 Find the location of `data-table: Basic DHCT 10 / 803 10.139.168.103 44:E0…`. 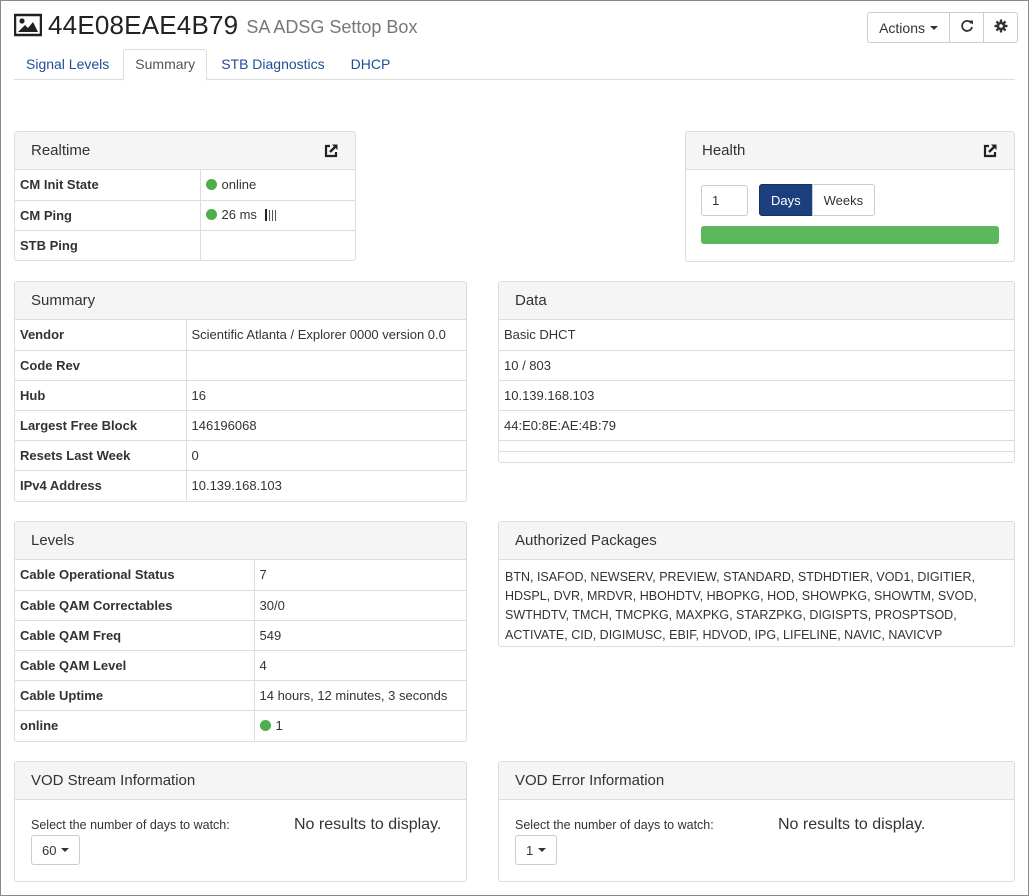

data-table: Basic DHCT 10 / 803 10.139.168.103 44:E0… is located at coordinates (756, 386).